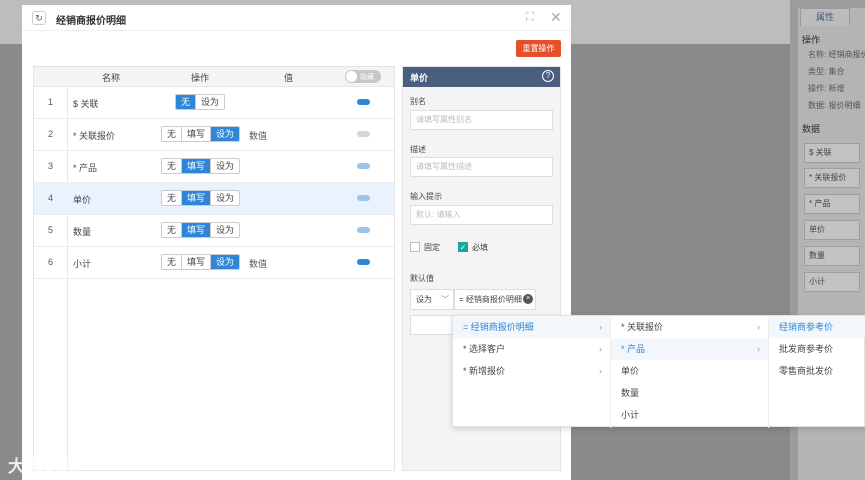  What do you see at coordinates (826, 88) in the screenshot?
I see `background-ops-line: 操作: 新增` at bounding box center [826, 88].